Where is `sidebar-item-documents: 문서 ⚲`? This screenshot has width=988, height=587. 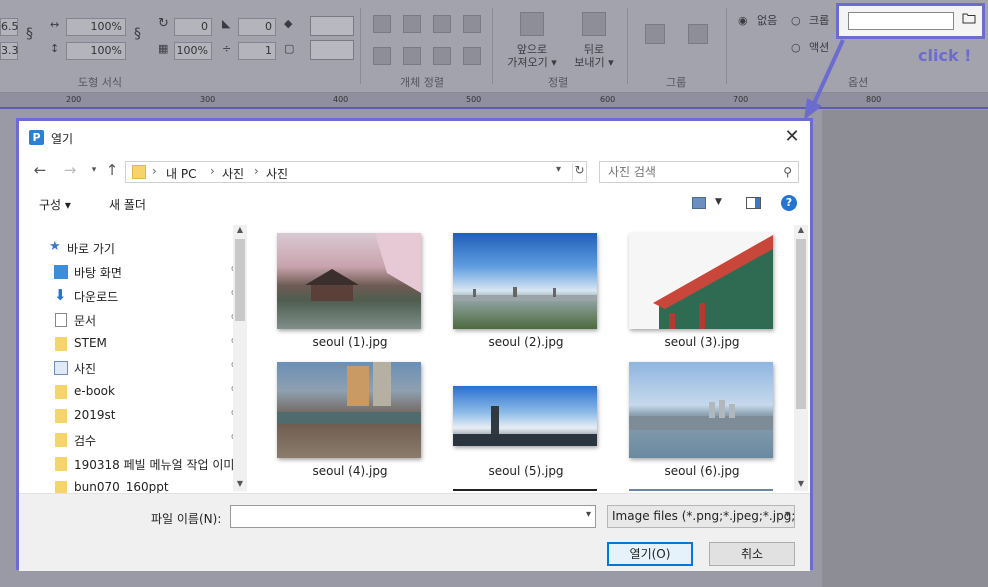
sidebar-item-documents: 문서 ⚲ is located at coordinates (134, 320).